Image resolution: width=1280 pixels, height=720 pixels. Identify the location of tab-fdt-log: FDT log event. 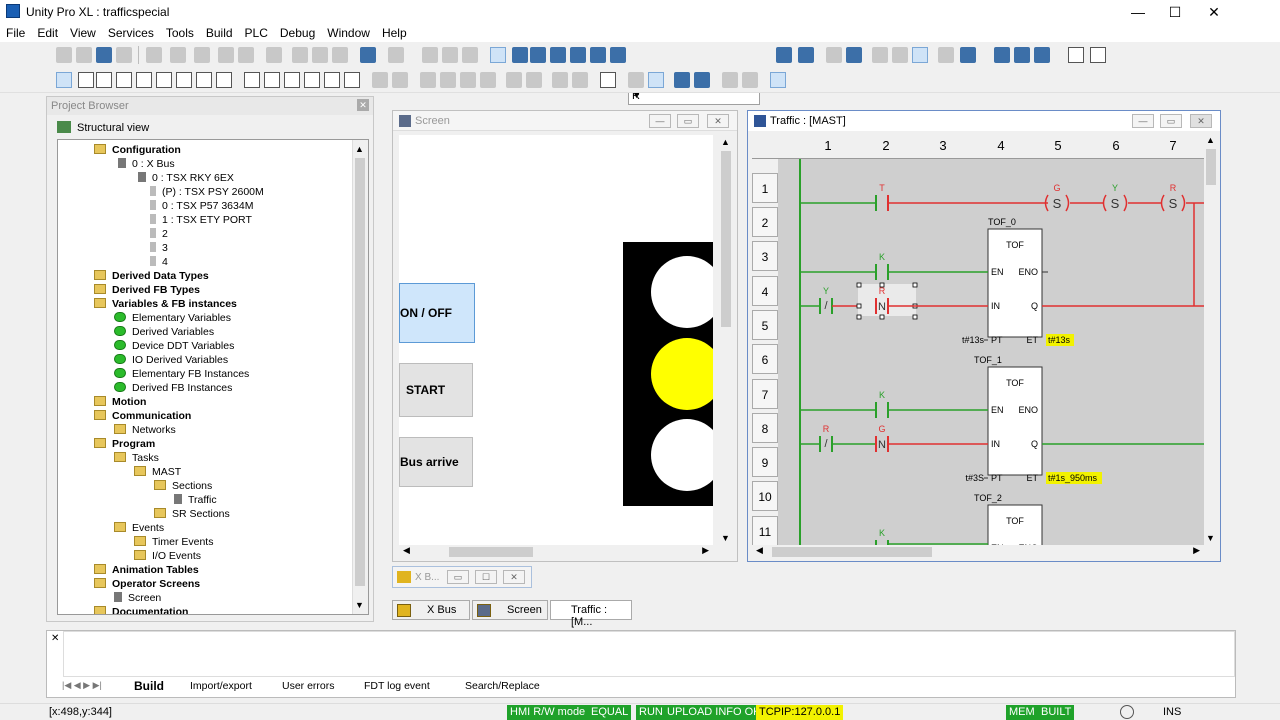
(397, 686).